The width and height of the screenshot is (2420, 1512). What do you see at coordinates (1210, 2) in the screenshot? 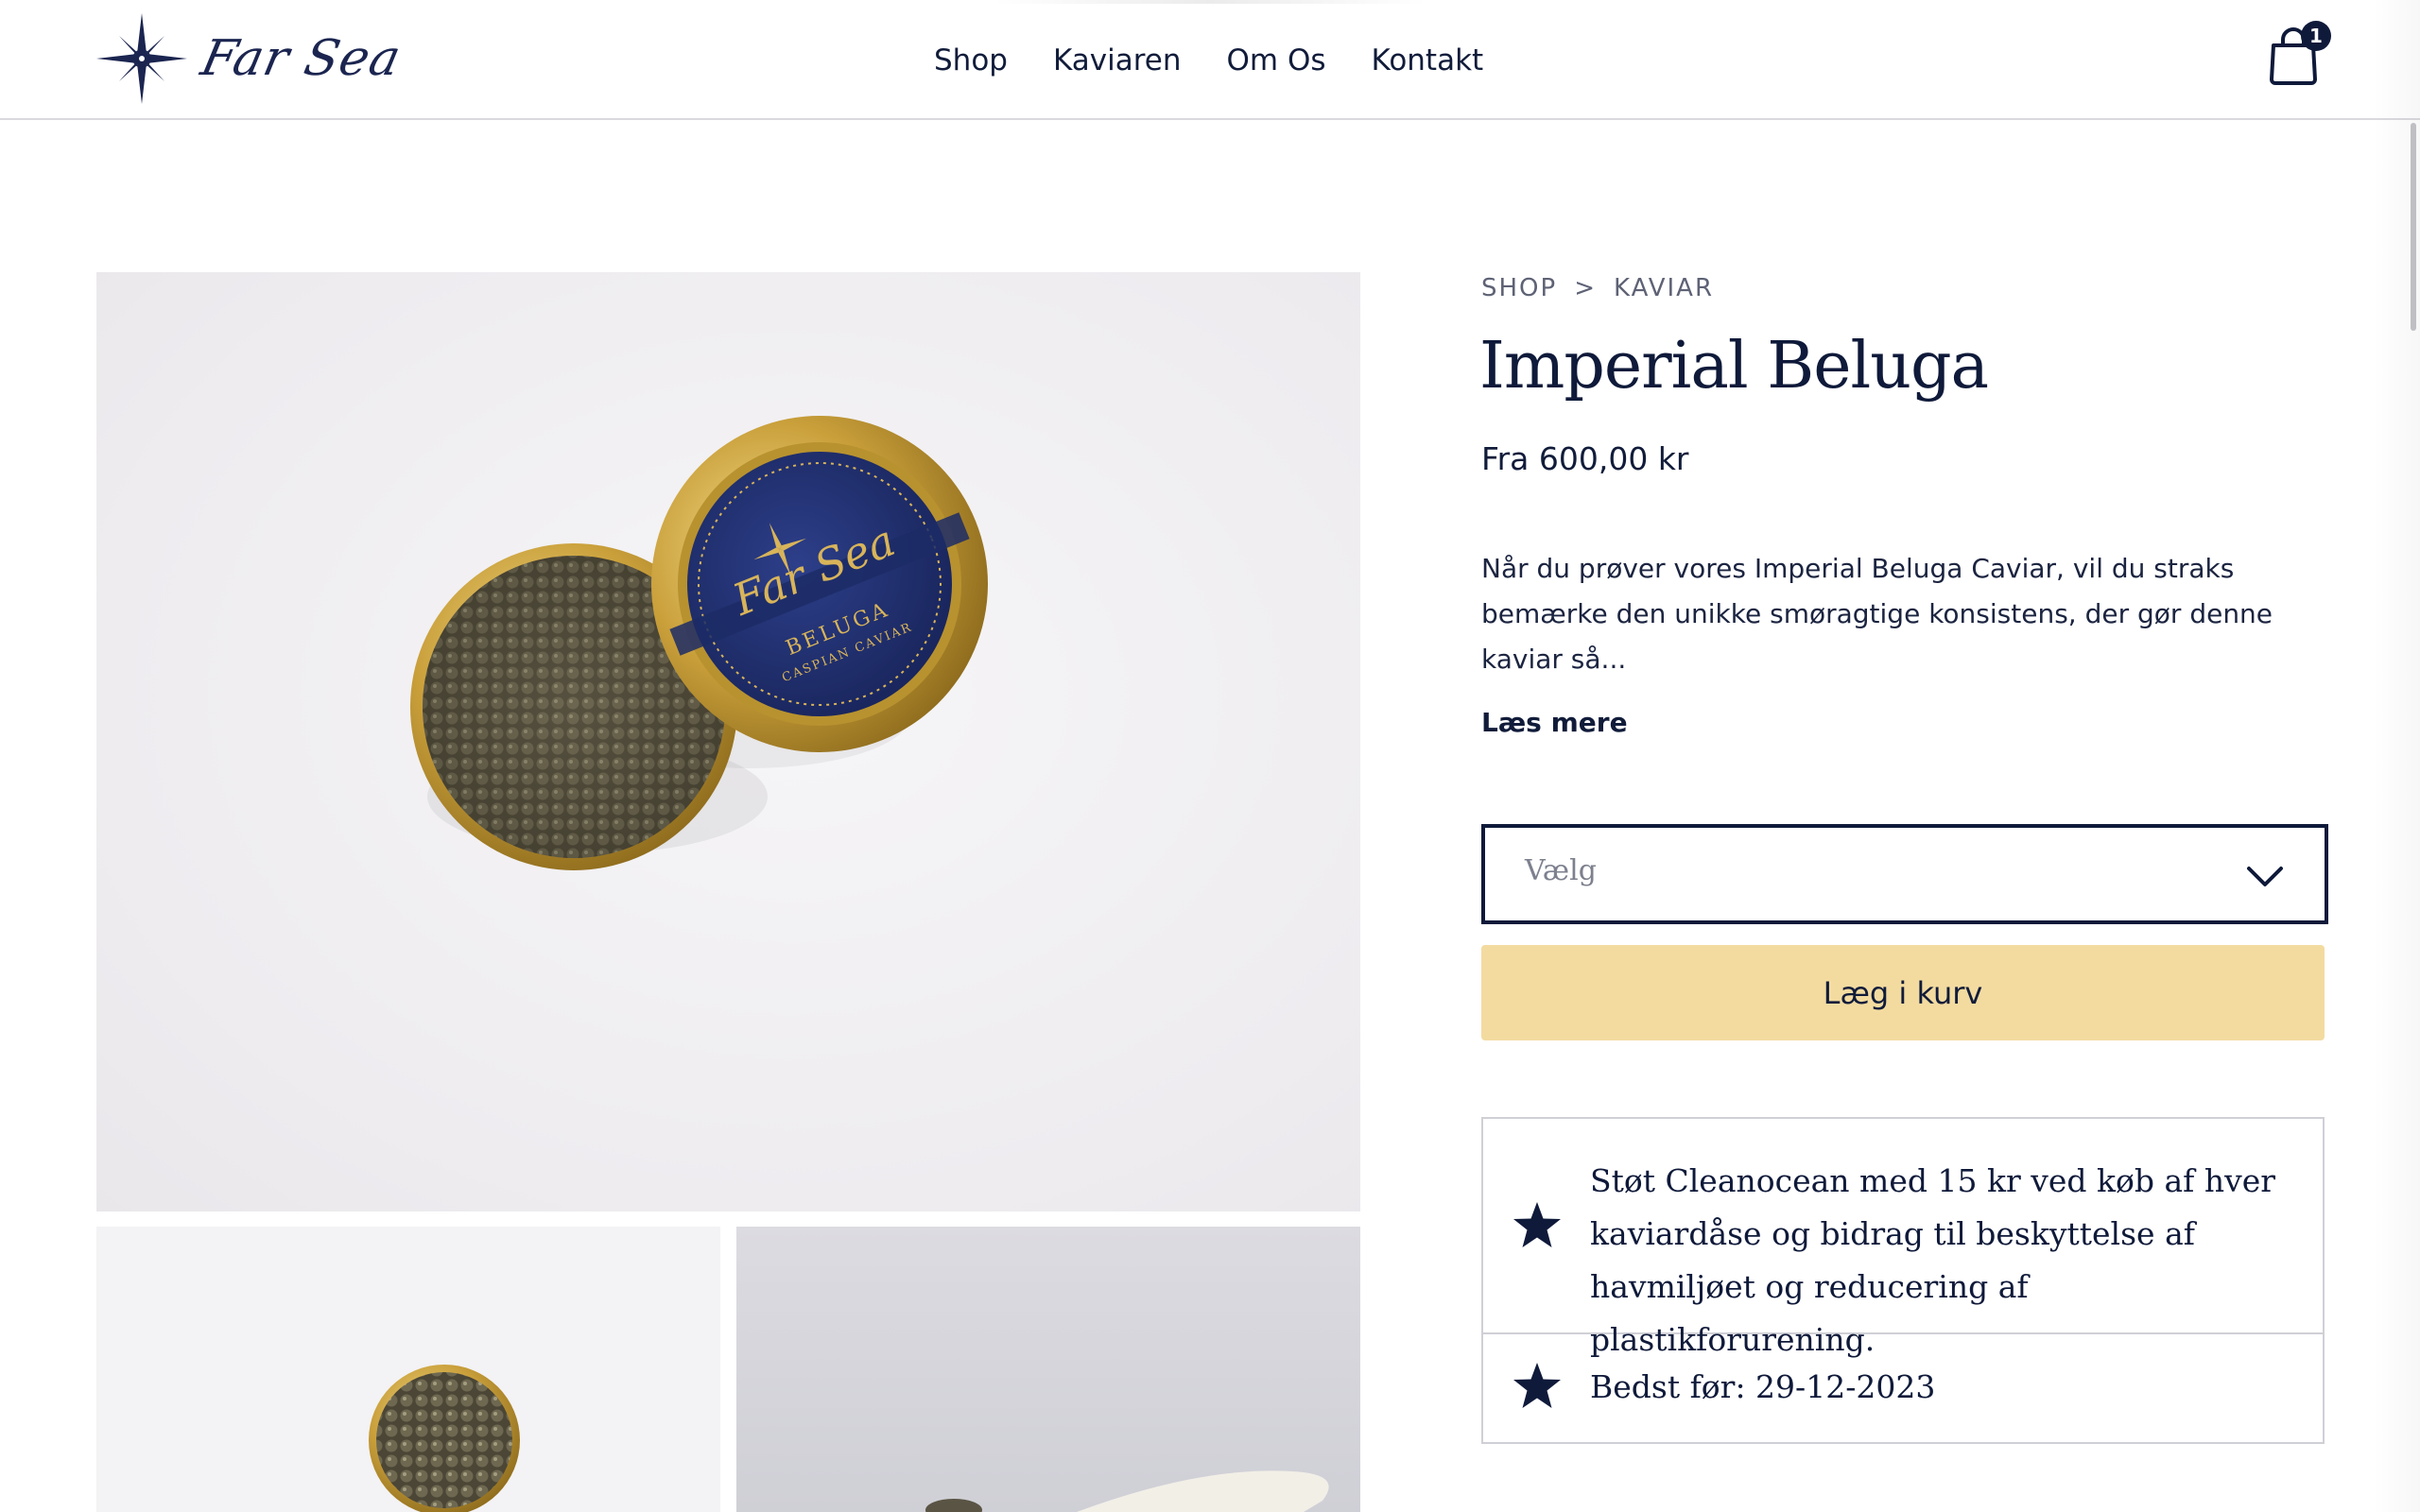
I see `header-shadow` at bounding box center [1210, 2].